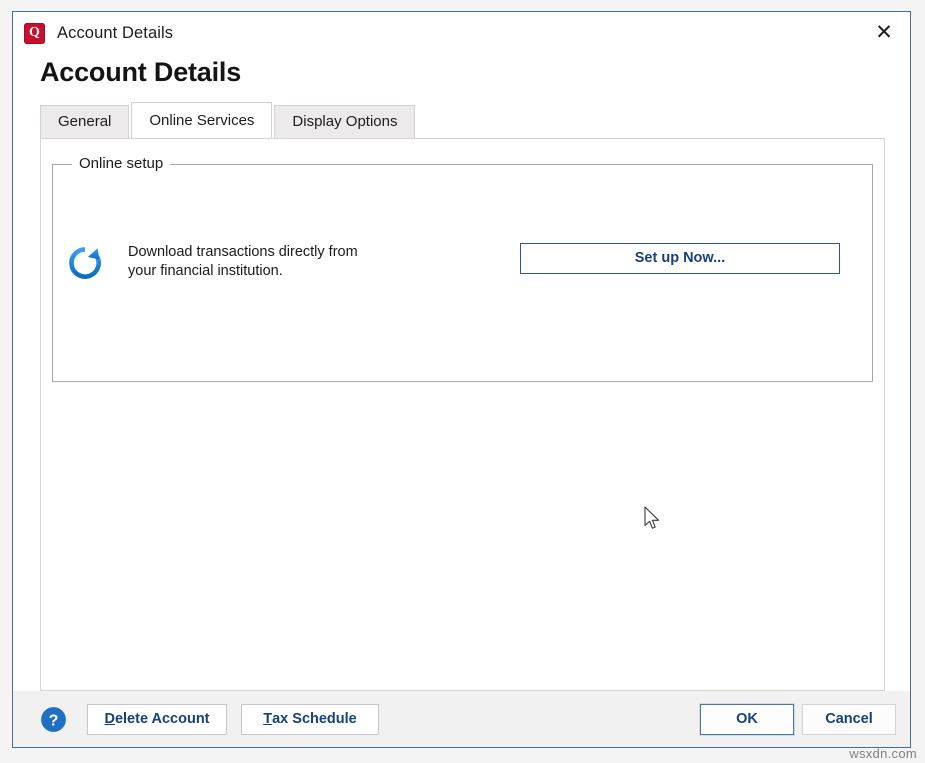 Image resolution: width=925 pixels, height=763 pixels. What do you see at coordinates (849, 719) in the screenshot?
I see `cancel-button: Cancel` at bounding box center [849, 719].